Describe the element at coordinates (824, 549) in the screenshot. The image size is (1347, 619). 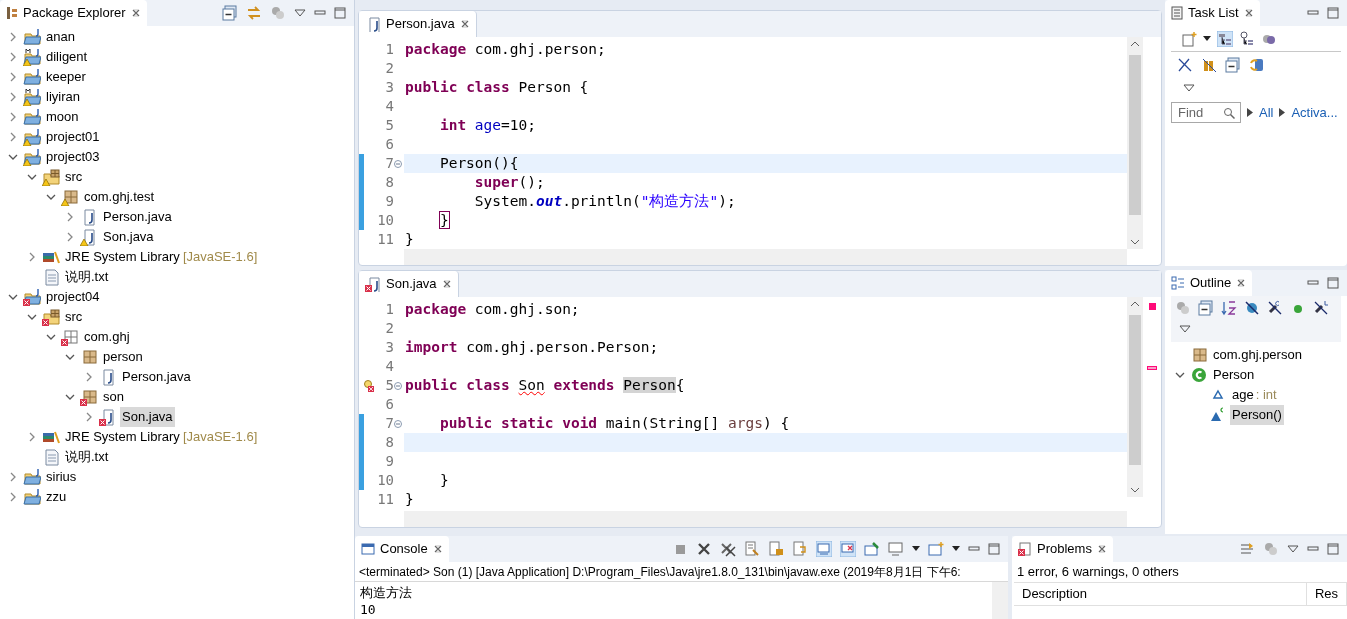
I see `show-on-output-icon` at that location.